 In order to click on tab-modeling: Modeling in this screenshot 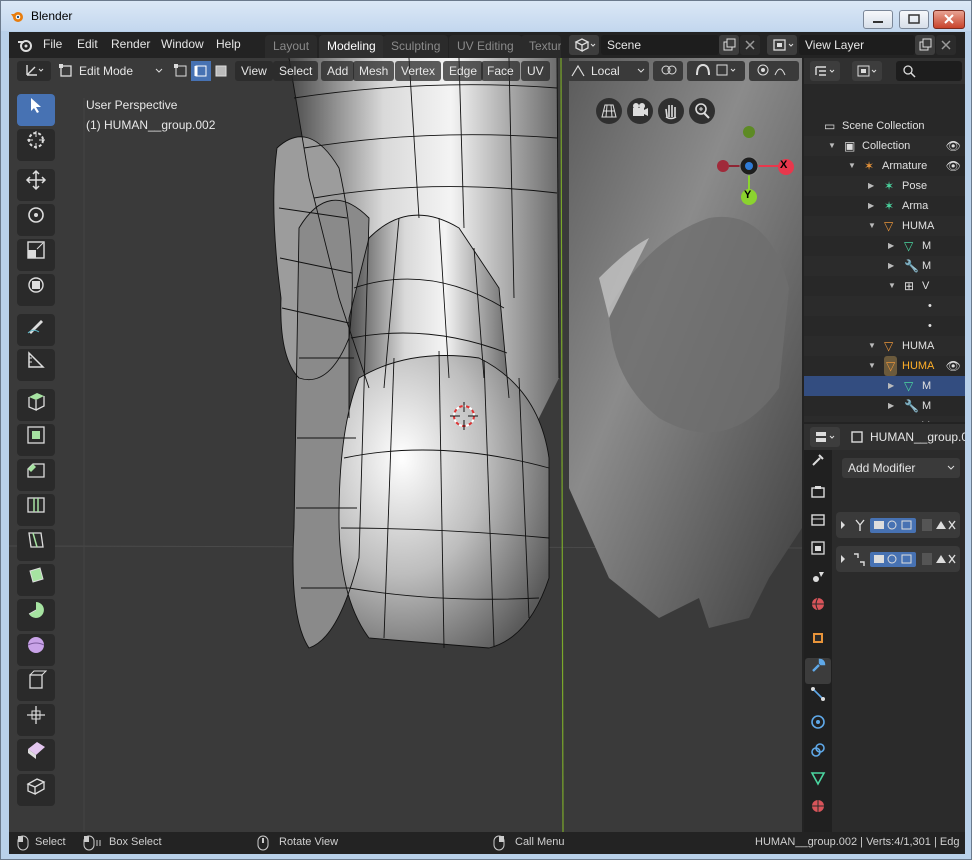, I will do `click(351, 46)`.